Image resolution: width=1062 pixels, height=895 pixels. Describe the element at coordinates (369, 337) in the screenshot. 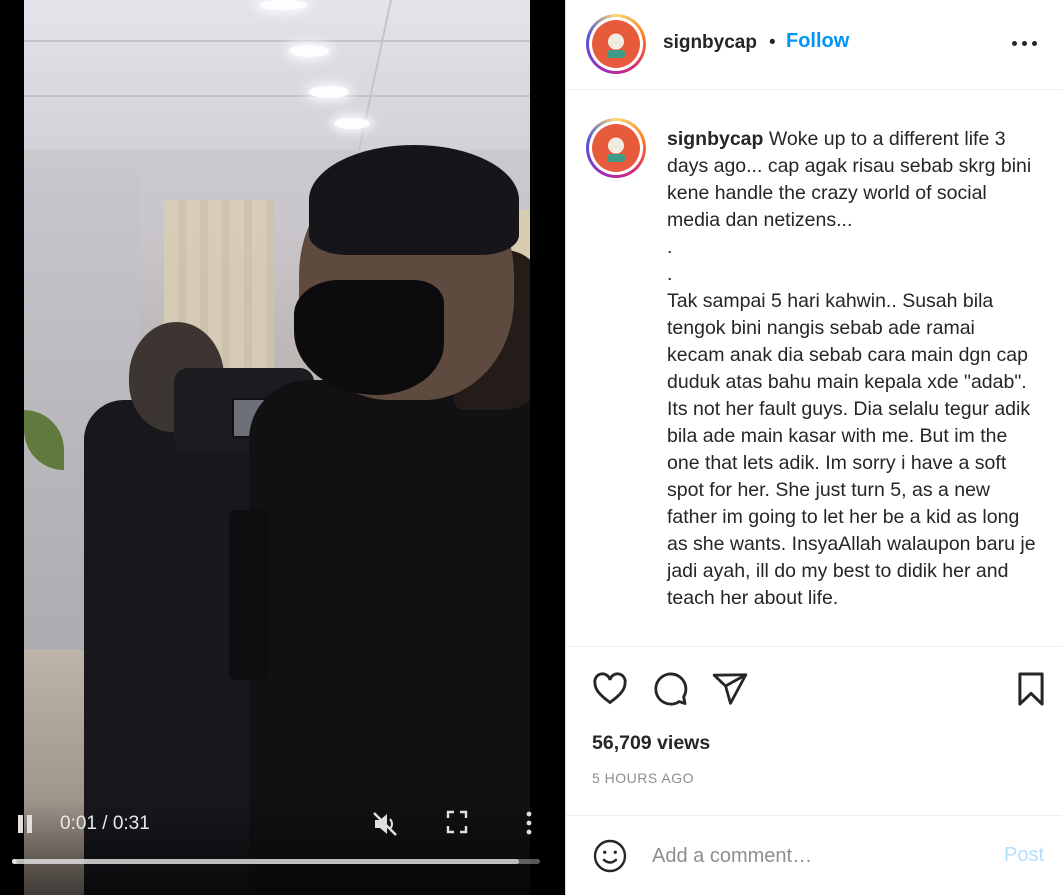

I see `video-scene-face-mask` at that location.